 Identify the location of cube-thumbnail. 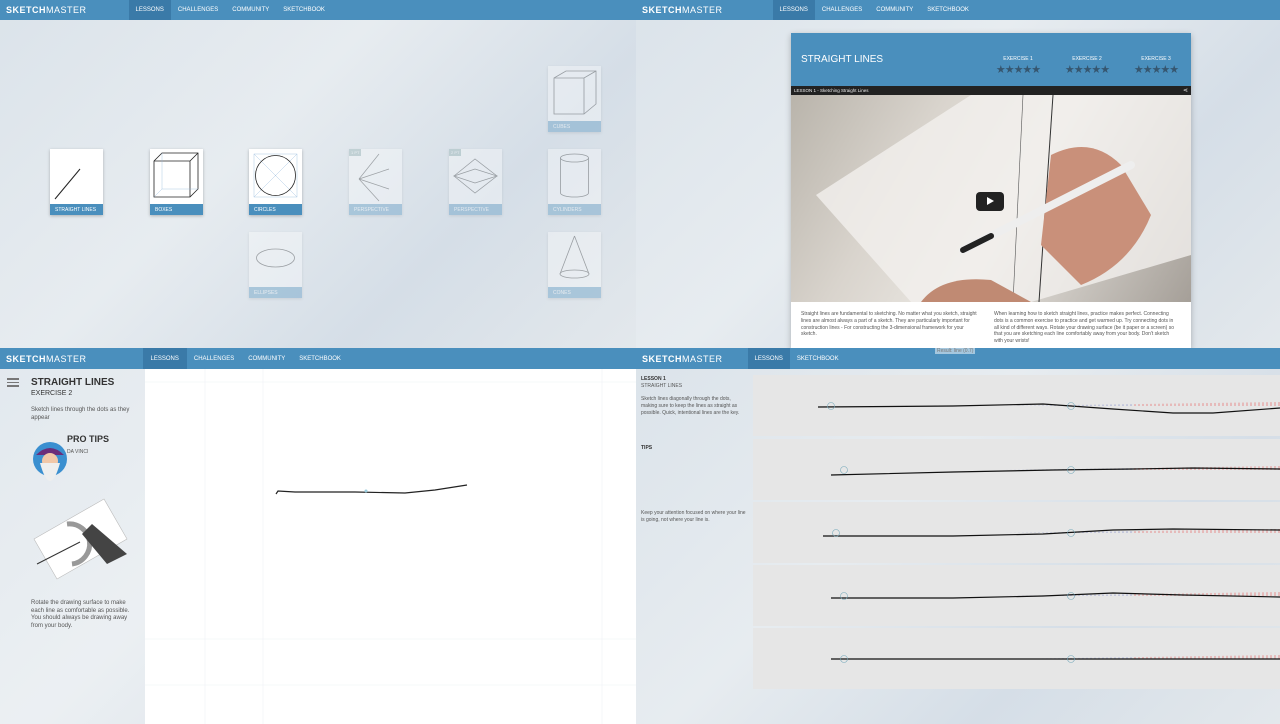
(575, 92).